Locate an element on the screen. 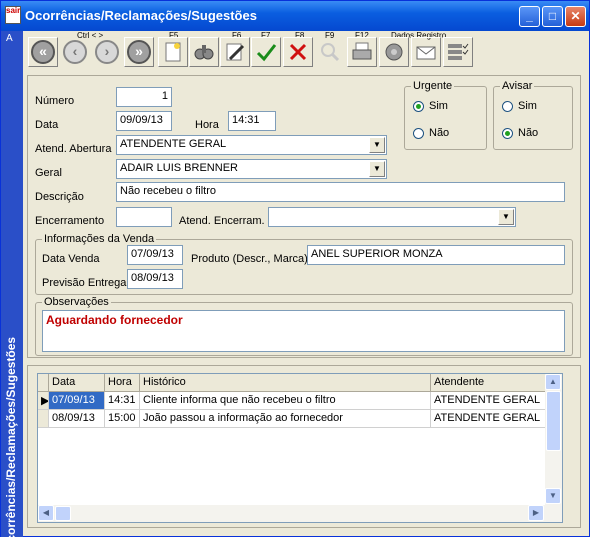  sidebar-title: Ocorrências/Reclamações/Sugestões is located at coordinates (11, 443).